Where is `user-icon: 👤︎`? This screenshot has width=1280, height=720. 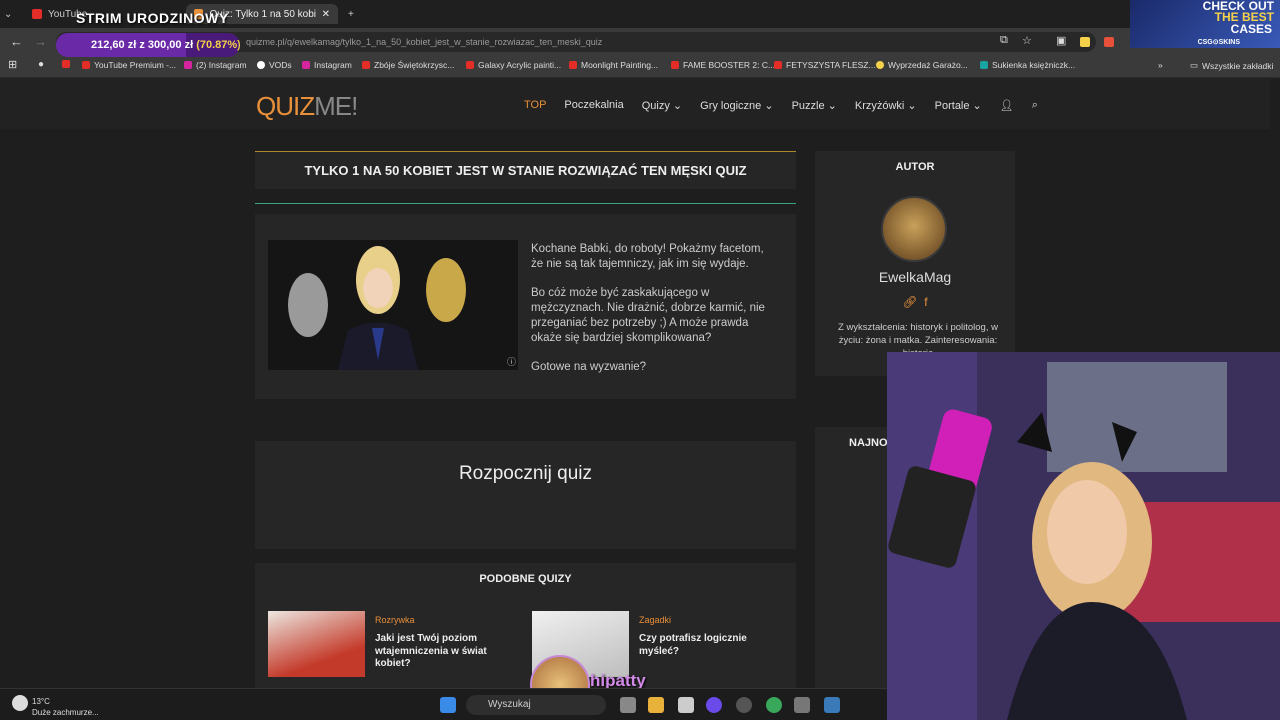
user-icon: 👤︎ is located at coordinates (1007, 105).